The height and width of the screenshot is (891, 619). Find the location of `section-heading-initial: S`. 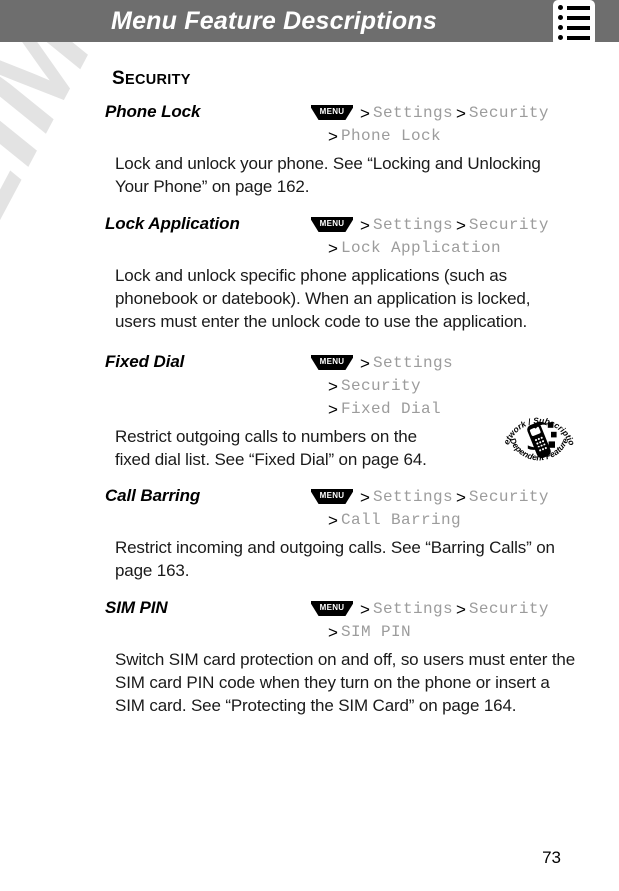

section-heading-initial: S is located at coordinates (118, 78).